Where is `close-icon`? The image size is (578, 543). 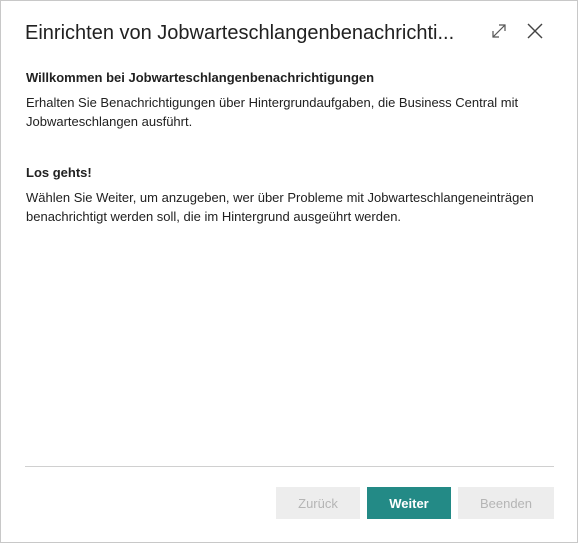
close-icon is located at coordinates (535, 33).